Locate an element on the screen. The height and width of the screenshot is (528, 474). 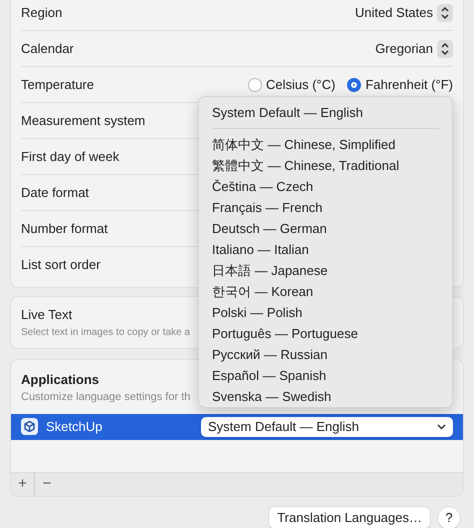
section-title: Live Text is located at coordinates (46, 315).